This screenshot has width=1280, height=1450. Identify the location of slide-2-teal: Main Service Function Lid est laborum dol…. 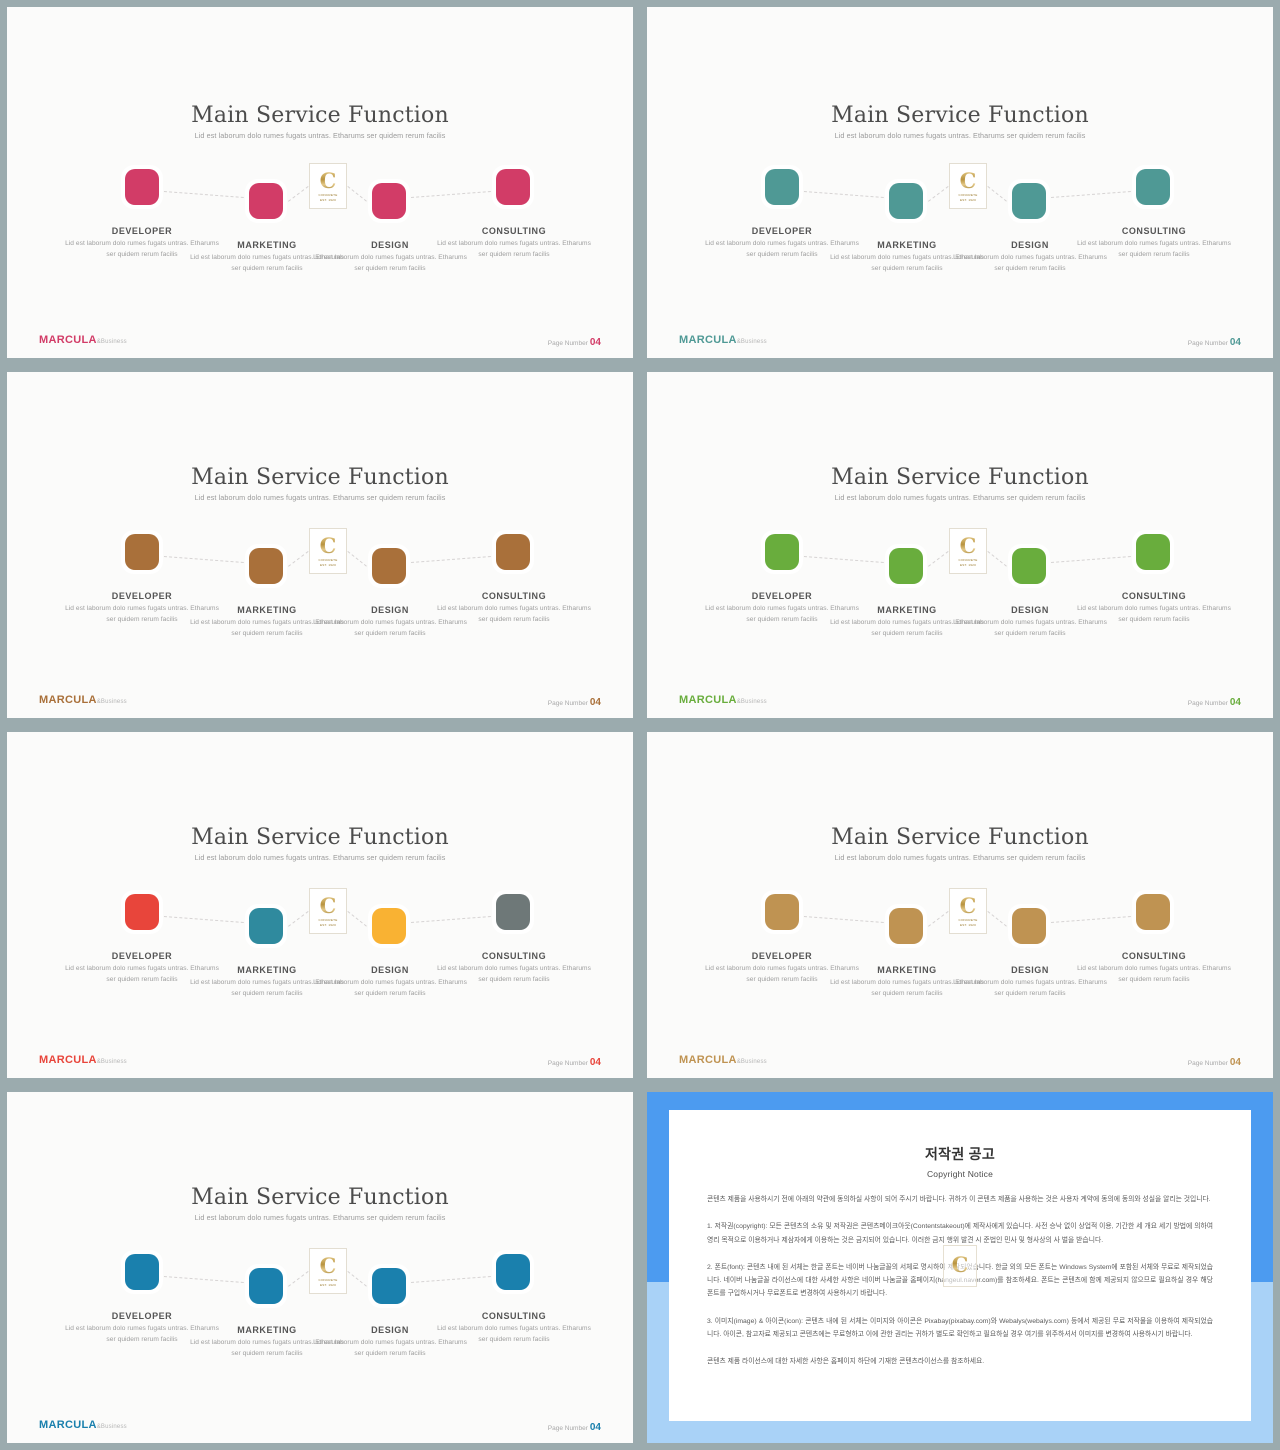
(960, 182).